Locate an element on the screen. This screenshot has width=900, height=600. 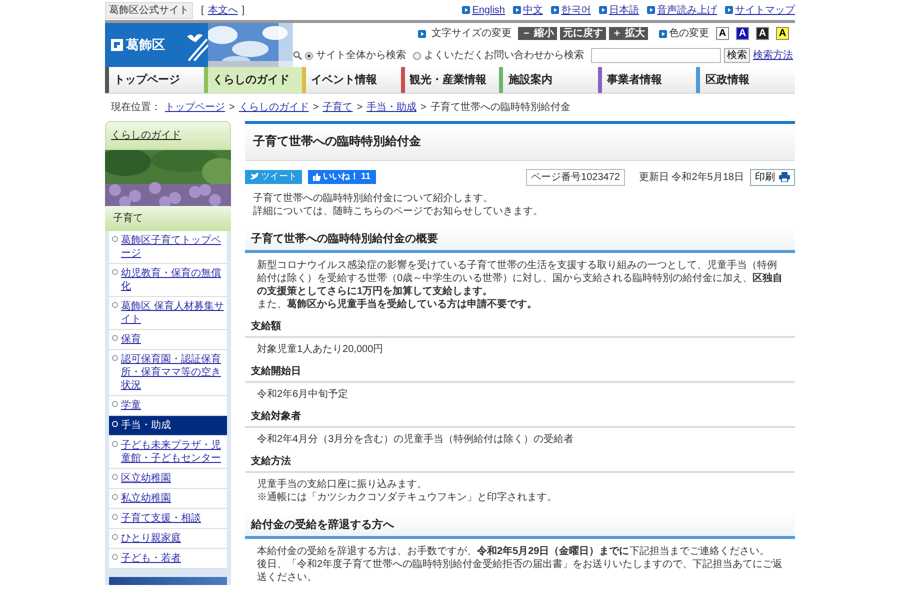
paragraph: 本給付金の受給を辞退する方は、お手数ですが、令和2年5月29日（金曜日）までに下記担当までご連絡ください。 is located at coordinates (513, 551).